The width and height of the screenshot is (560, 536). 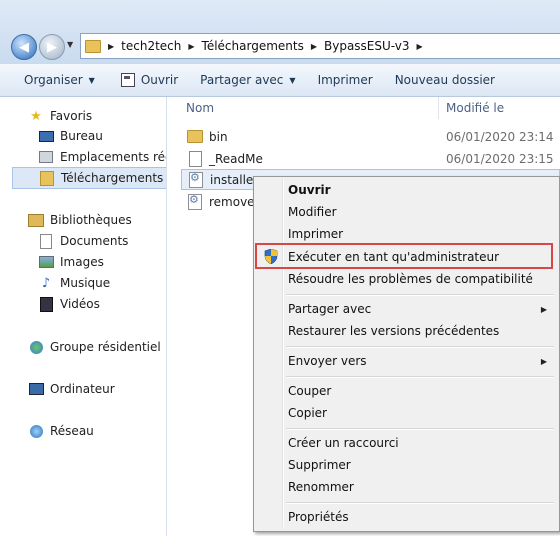 I want to click on nav-label: Favoris, so click(x=71, y=116).